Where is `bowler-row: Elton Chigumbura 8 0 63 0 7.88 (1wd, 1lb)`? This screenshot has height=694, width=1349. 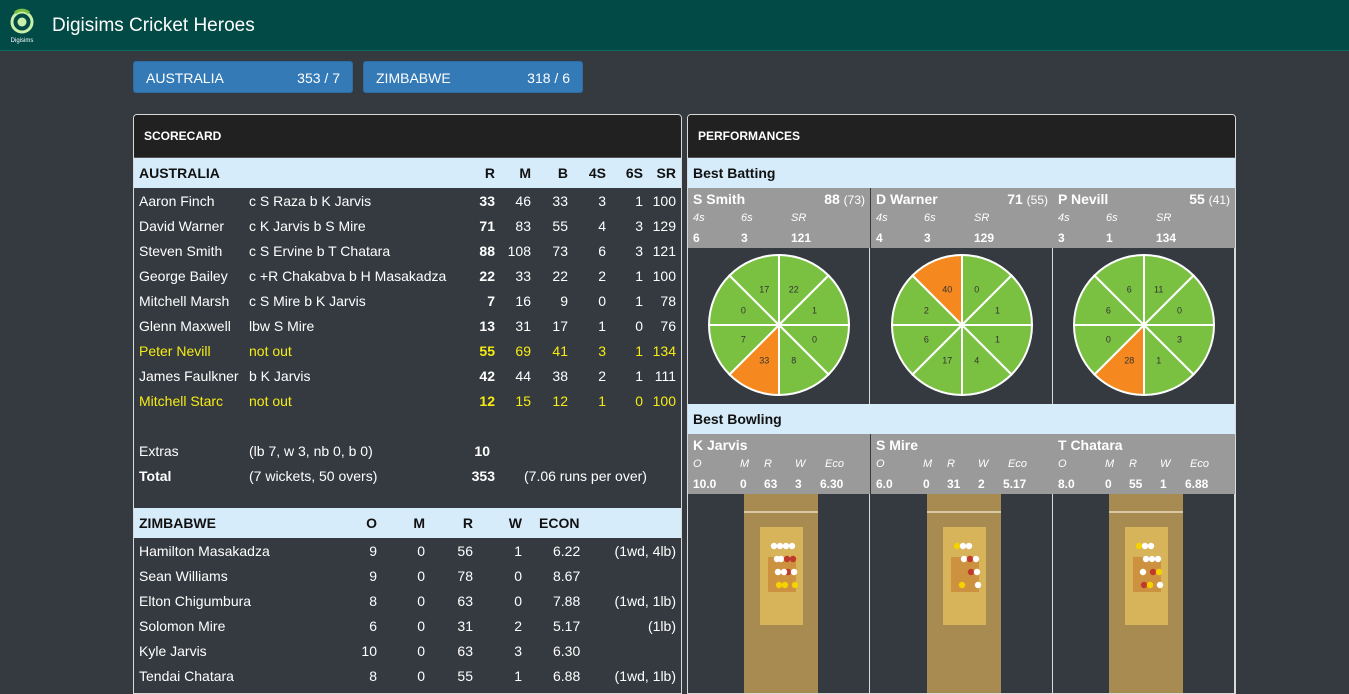 bowler-row: Elton Chigumbura 8 0 63 0 7.88 (1wd, 1lb) is located at coordinates (407, 602).